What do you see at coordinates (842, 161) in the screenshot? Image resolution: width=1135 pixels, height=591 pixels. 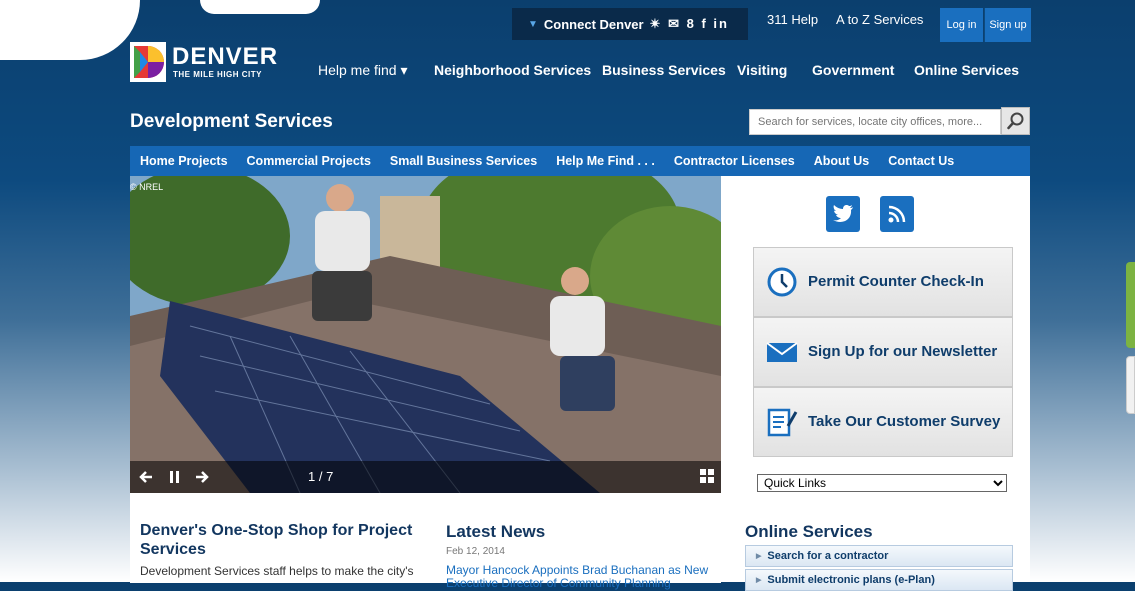 I see `subnav-about-us: About Us` at bounding box center [842, 161].